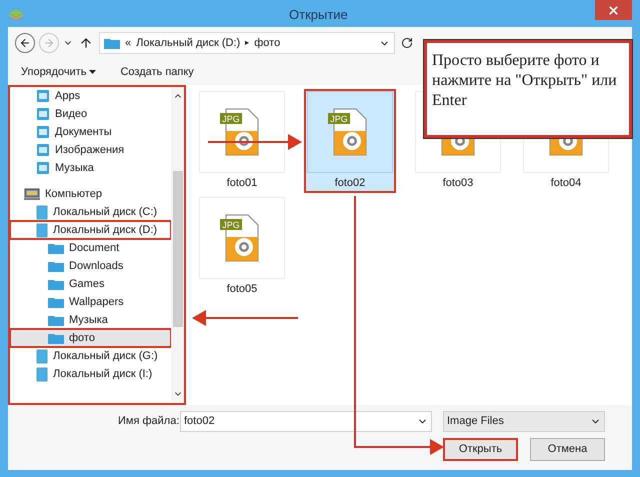  I want to click on back-button, so click(25, 43).